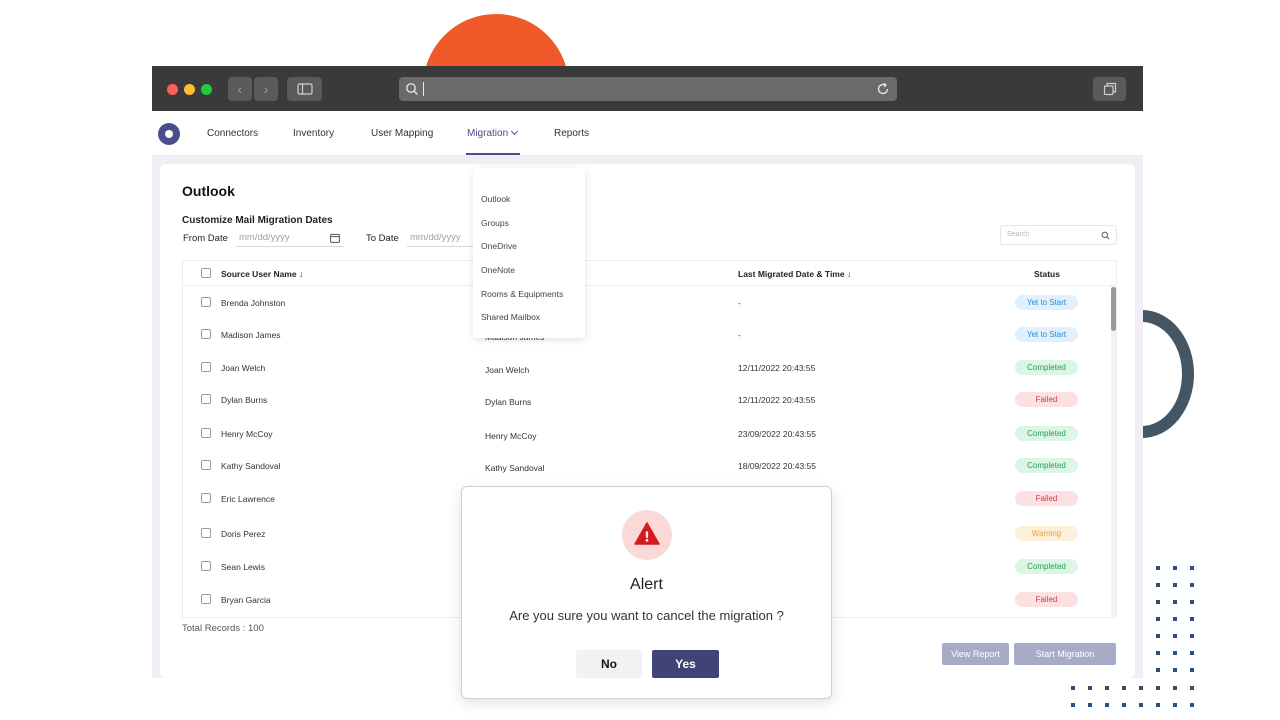 The width and height of the screenshot is (1280, 720). What do you see at coordinates (208, 191) in the screenshot?
I see `page-title: Outlook` at bounding box center [208, 191].